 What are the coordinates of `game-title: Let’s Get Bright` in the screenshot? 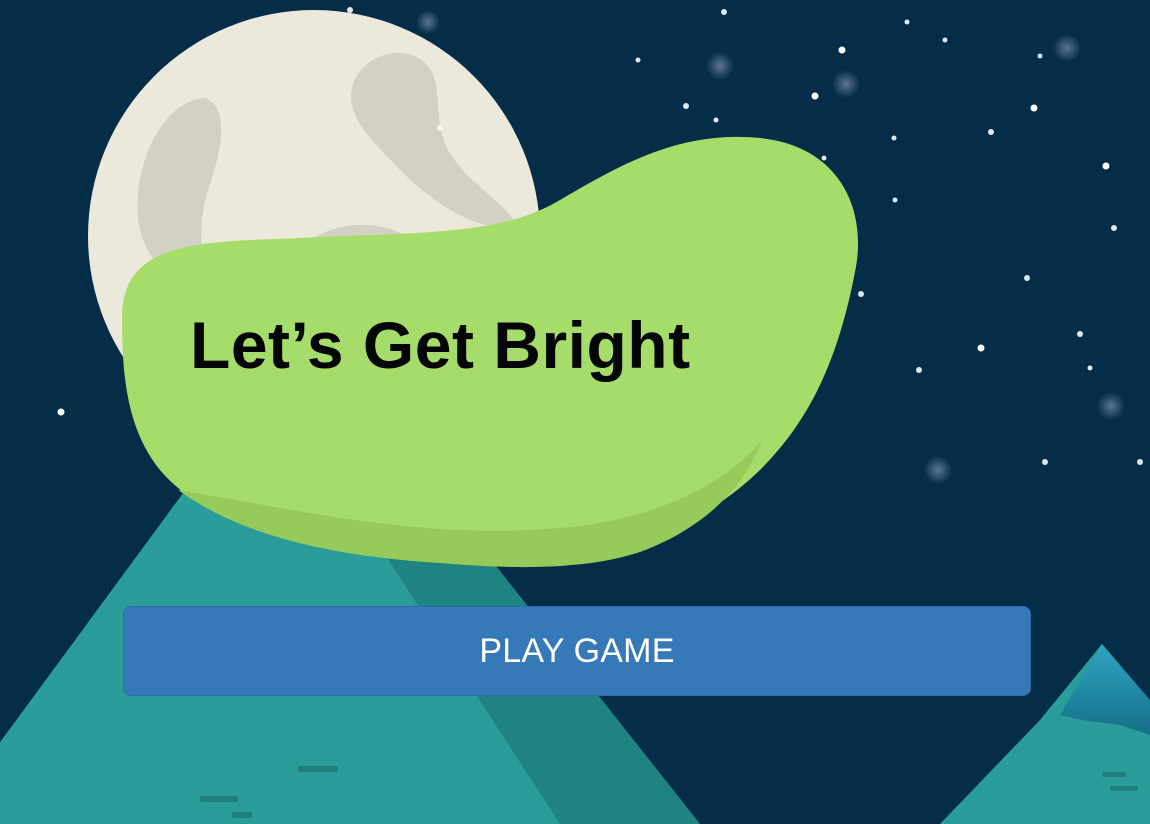 It's located at (440, 345).